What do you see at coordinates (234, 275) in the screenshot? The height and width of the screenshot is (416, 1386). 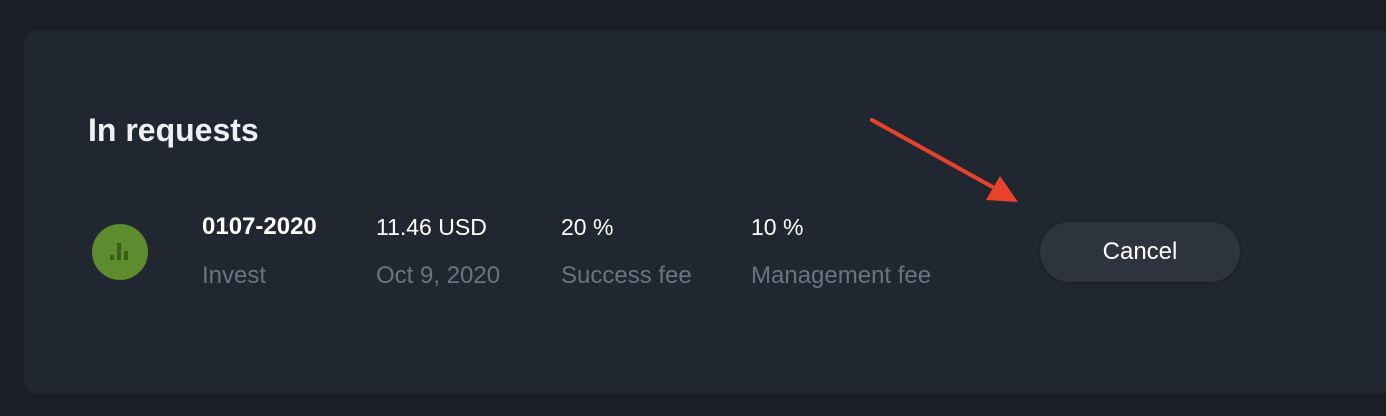 I see `request-type: Invest` at bounding box center [234, 275].